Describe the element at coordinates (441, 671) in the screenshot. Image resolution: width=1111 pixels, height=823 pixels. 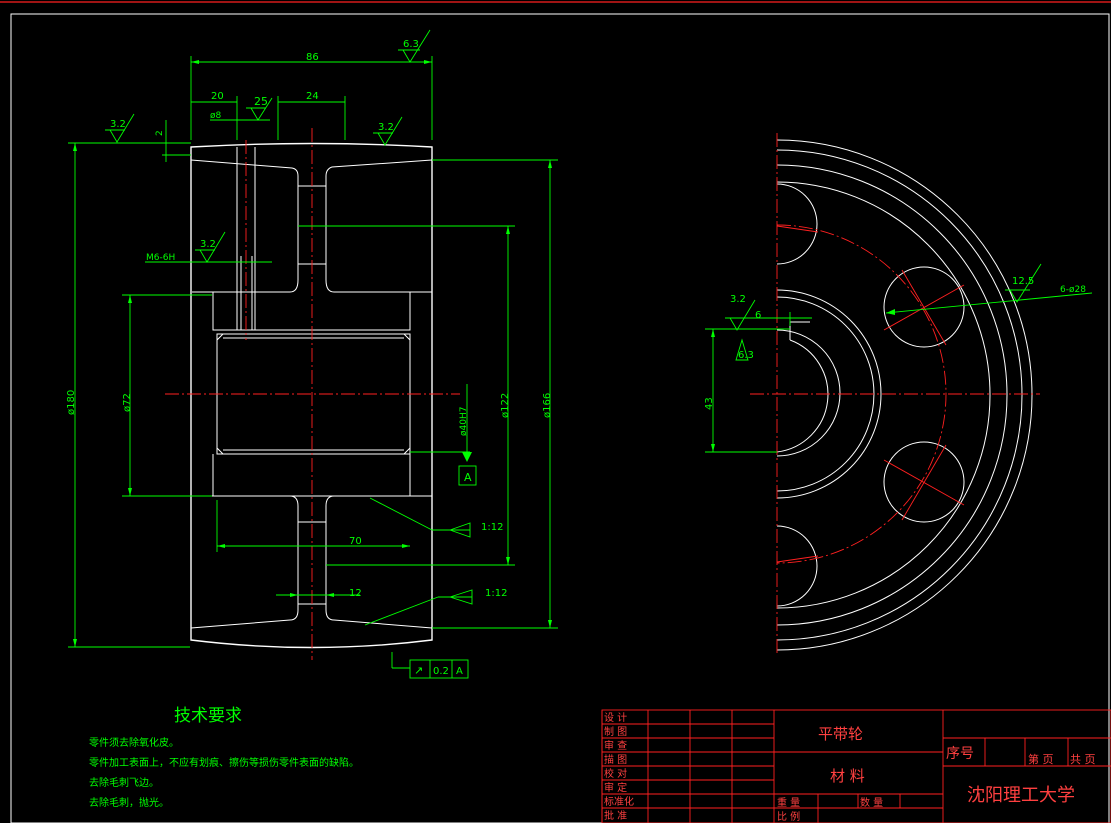
I see `runout-tolerance: 0.2` at that location.